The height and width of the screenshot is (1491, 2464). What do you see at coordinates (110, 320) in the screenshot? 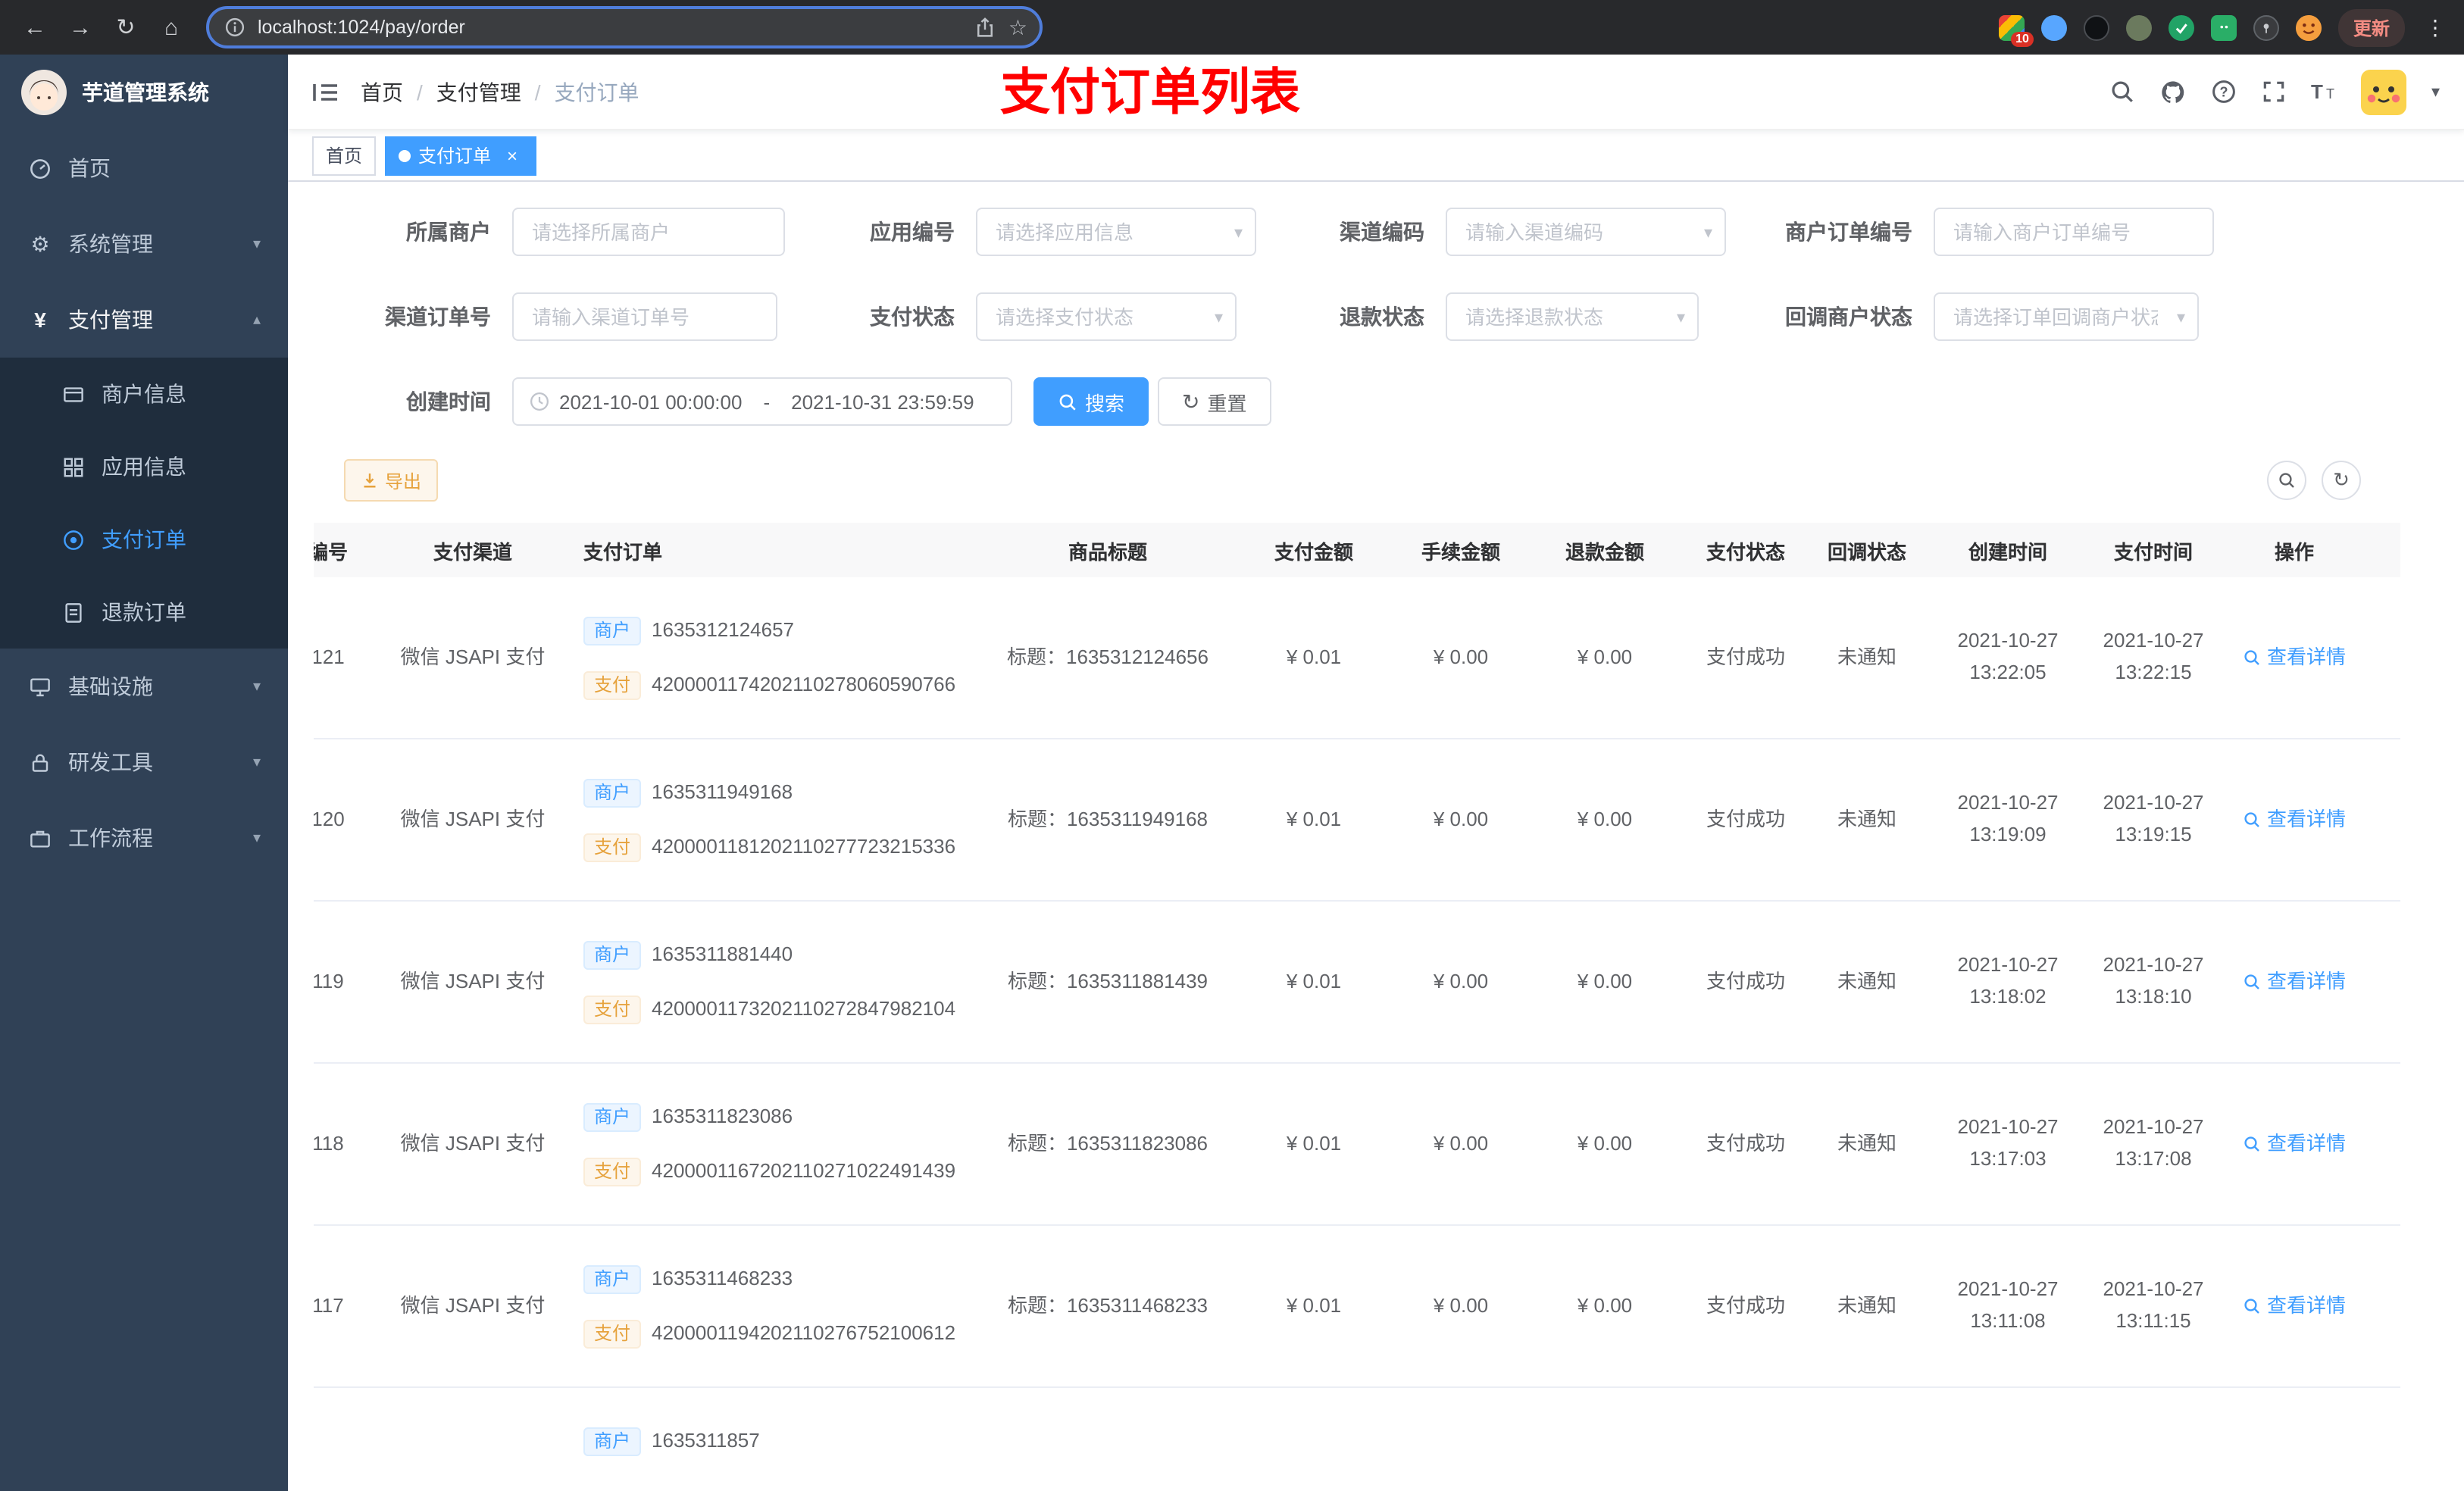
I see `sidebar-item-label: 支付管理` at bounding box center [110, 320].